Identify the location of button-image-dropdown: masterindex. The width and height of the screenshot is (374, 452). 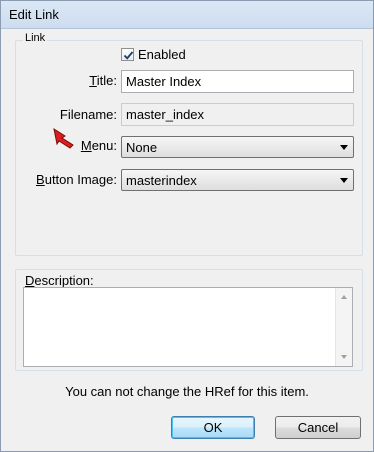
(237, 180).